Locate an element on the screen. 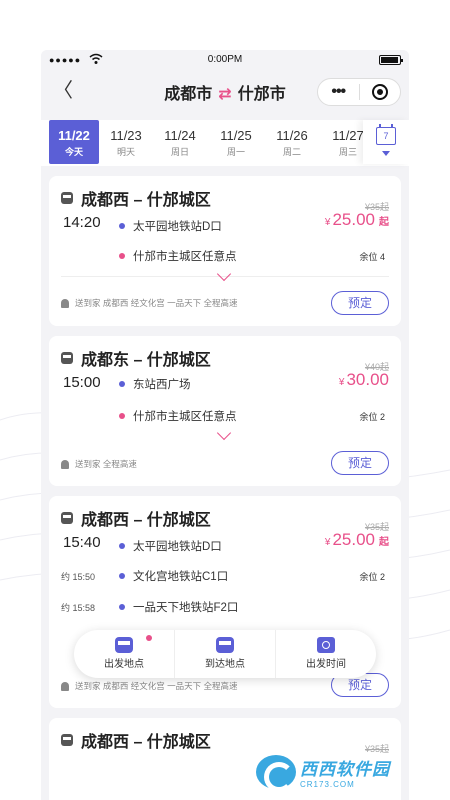  date-tab: 11/25 周一 is located at coordinates (236, 142).